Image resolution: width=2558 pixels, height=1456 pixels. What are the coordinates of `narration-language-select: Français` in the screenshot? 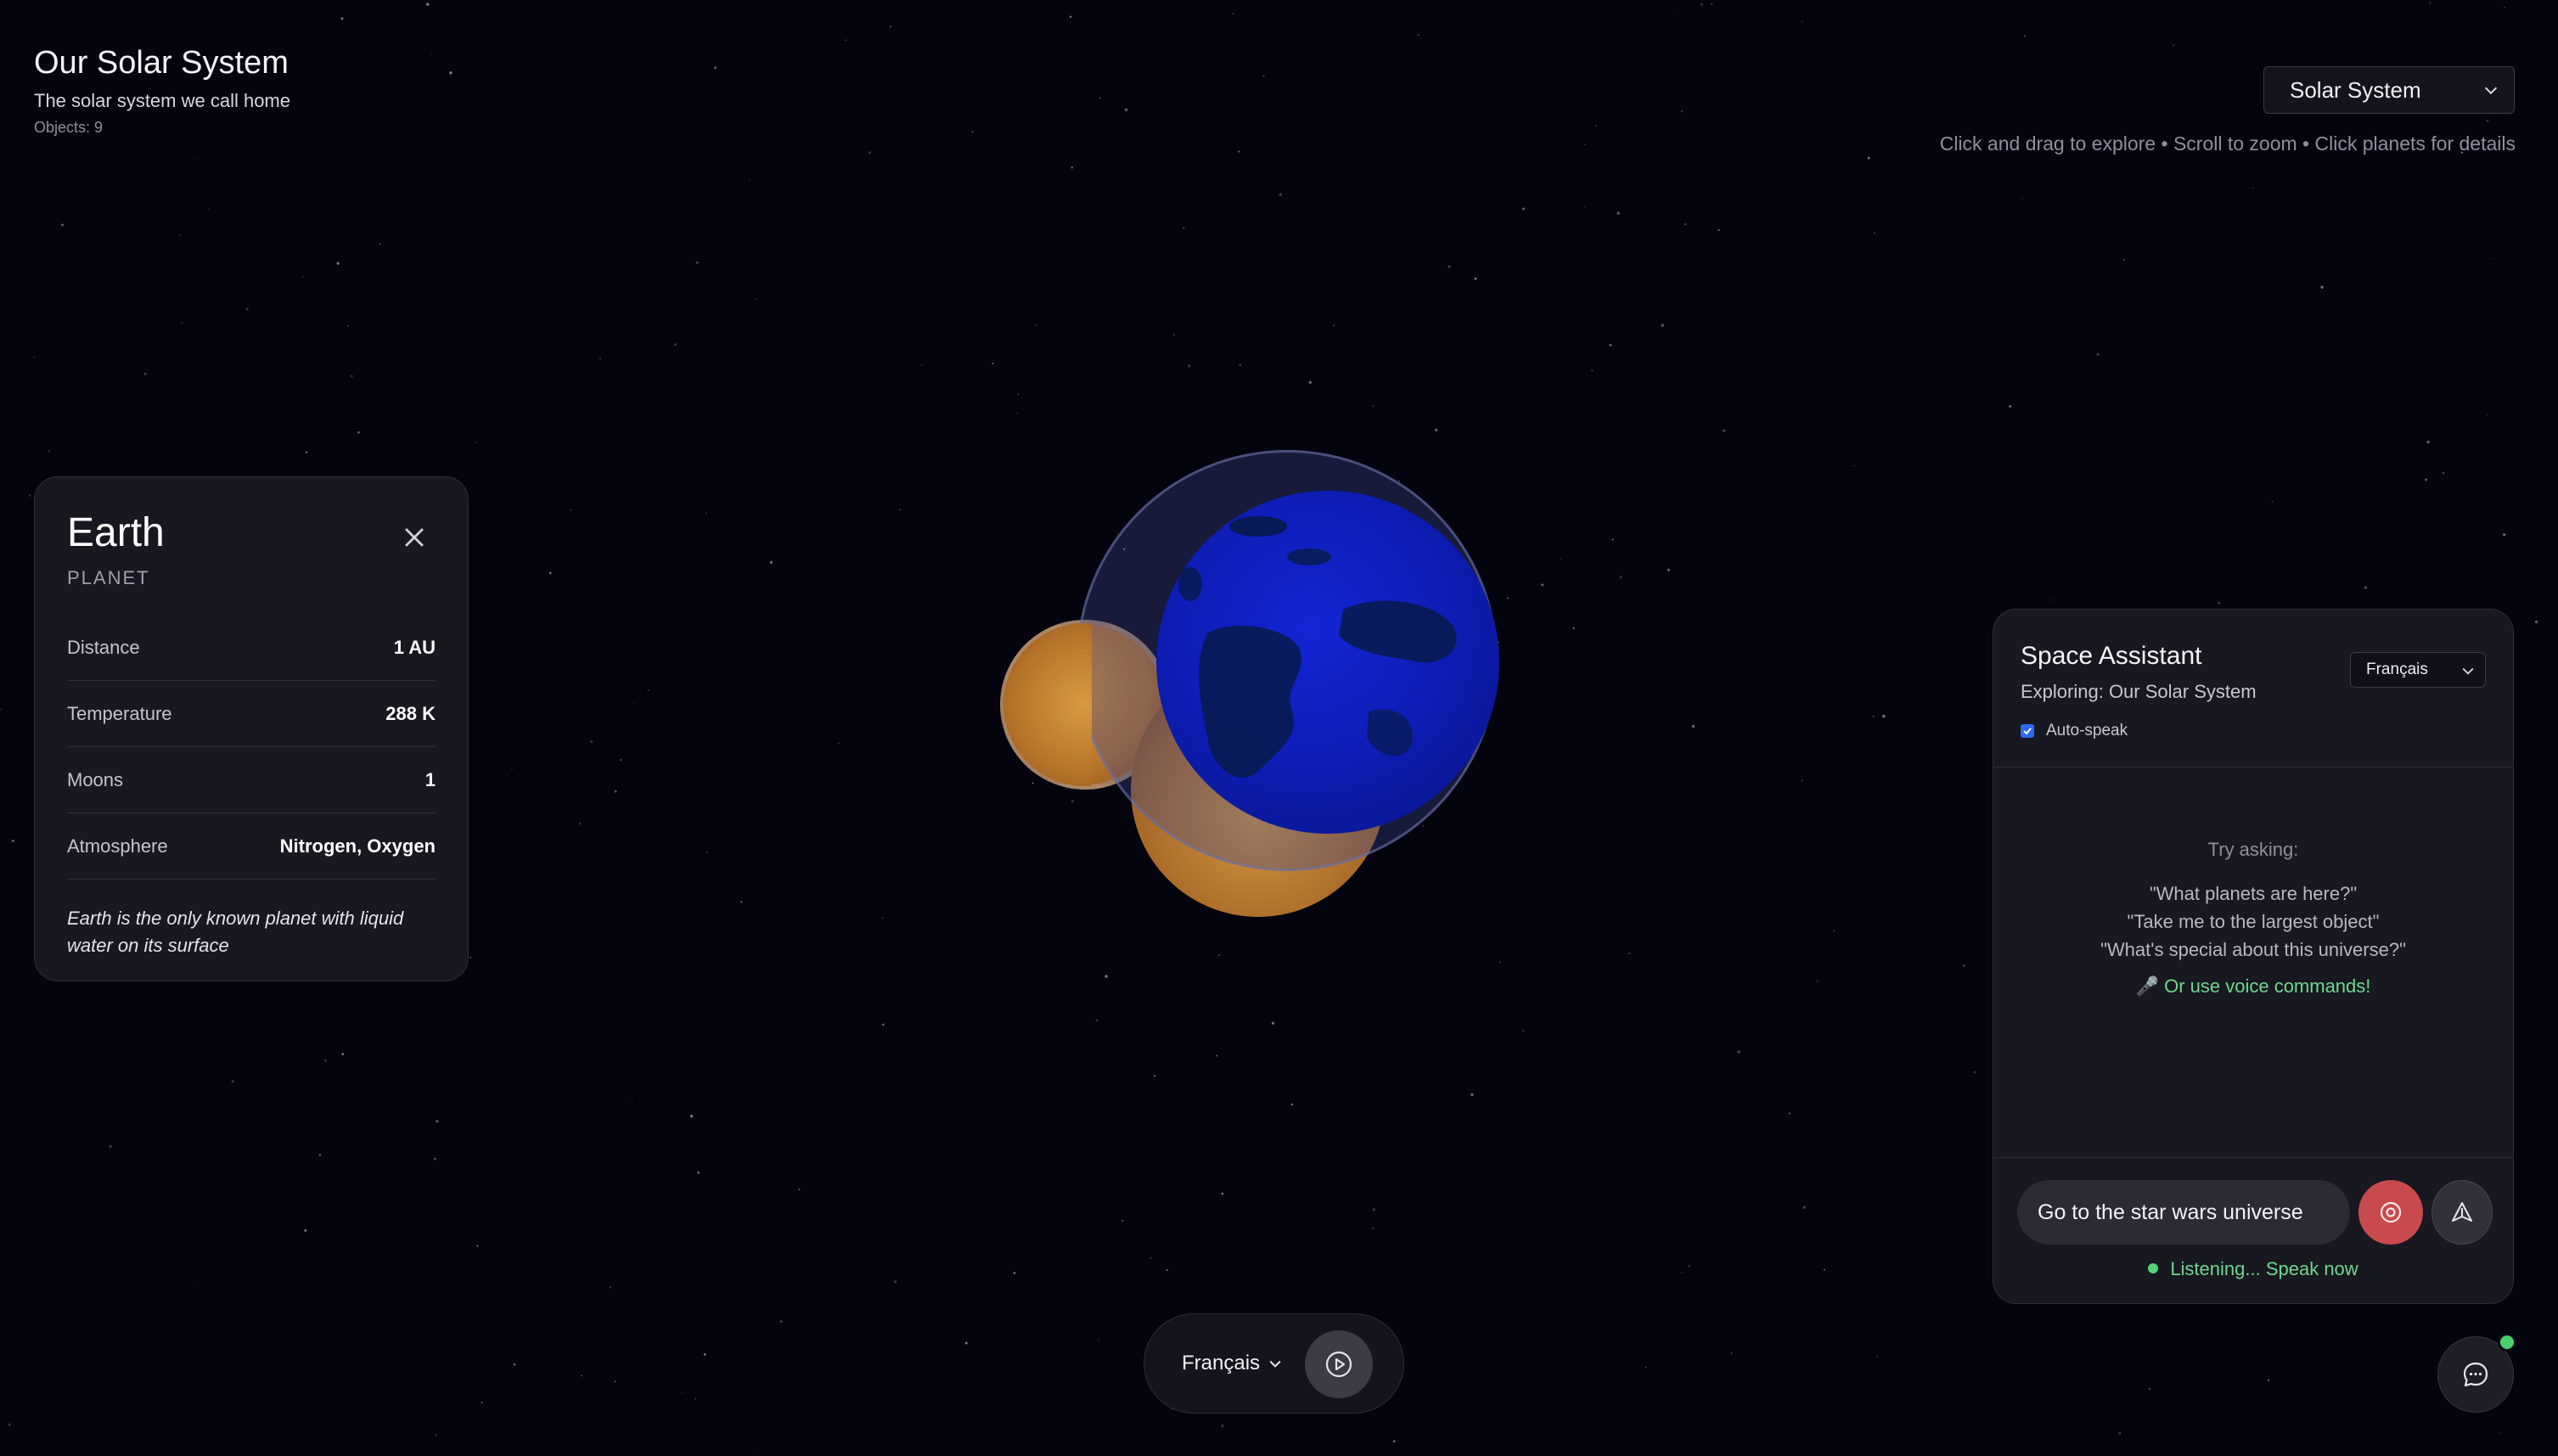 It's located at (1233, 1363).